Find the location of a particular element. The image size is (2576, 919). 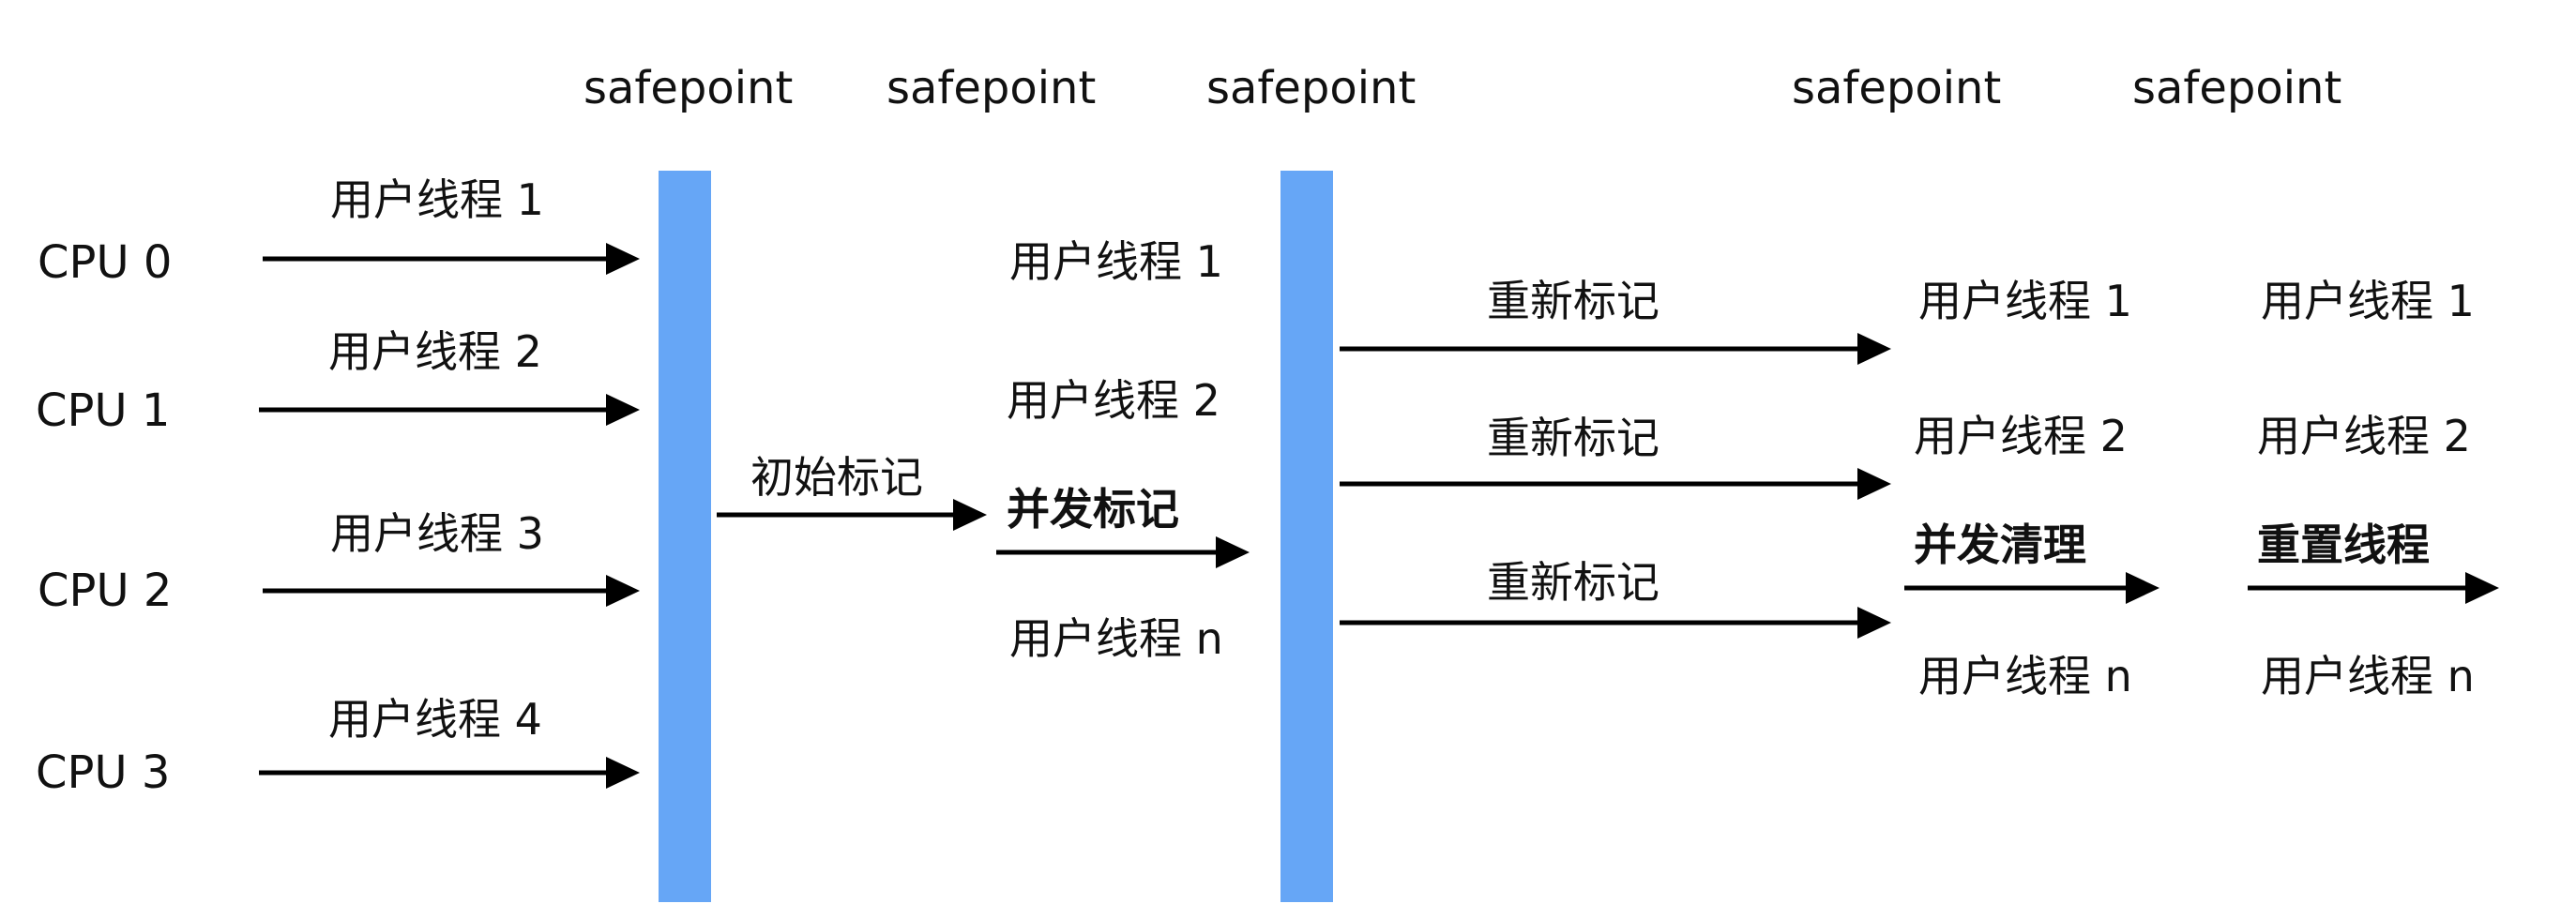

arrow-reset-threads is located at coordinates (2373, 588).